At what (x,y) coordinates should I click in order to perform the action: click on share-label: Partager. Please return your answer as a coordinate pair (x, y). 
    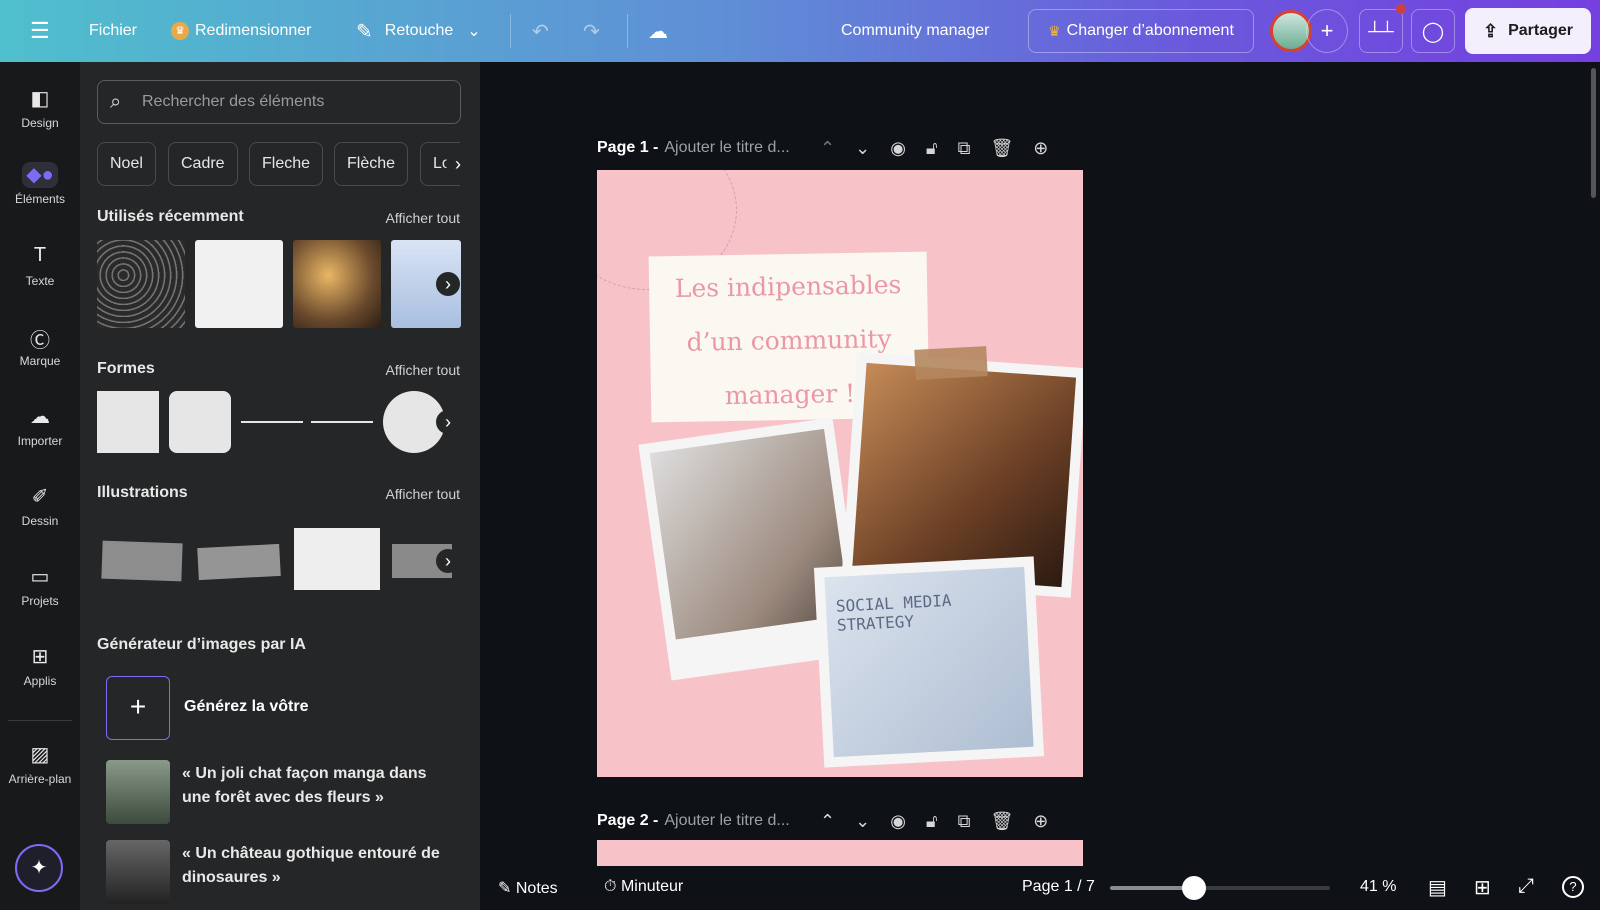
    Looking at the image, I should click on (1540, 30).